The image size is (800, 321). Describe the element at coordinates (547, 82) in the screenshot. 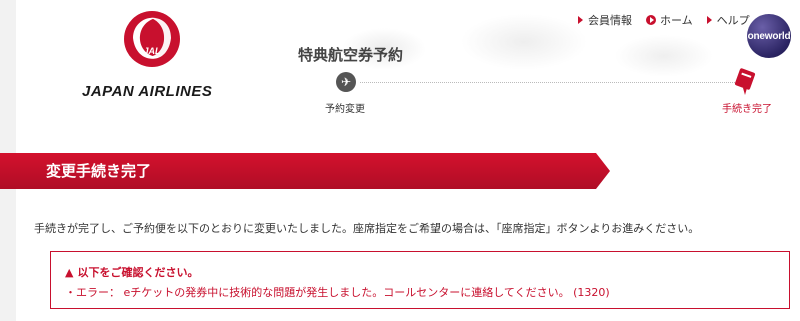

I see `progress-track` at that location.